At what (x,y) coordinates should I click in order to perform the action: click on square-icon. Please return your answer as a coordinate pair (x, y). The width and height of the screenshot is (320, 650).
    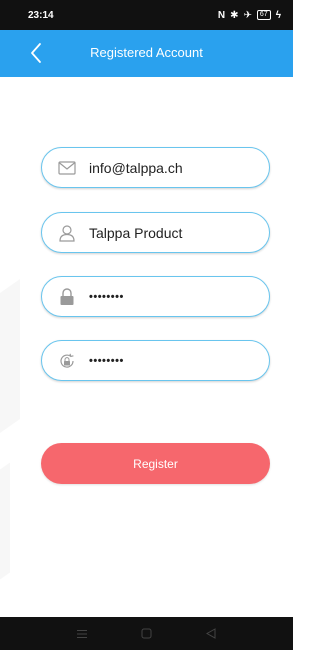
    Looking at the image, I should click on (146, 633).